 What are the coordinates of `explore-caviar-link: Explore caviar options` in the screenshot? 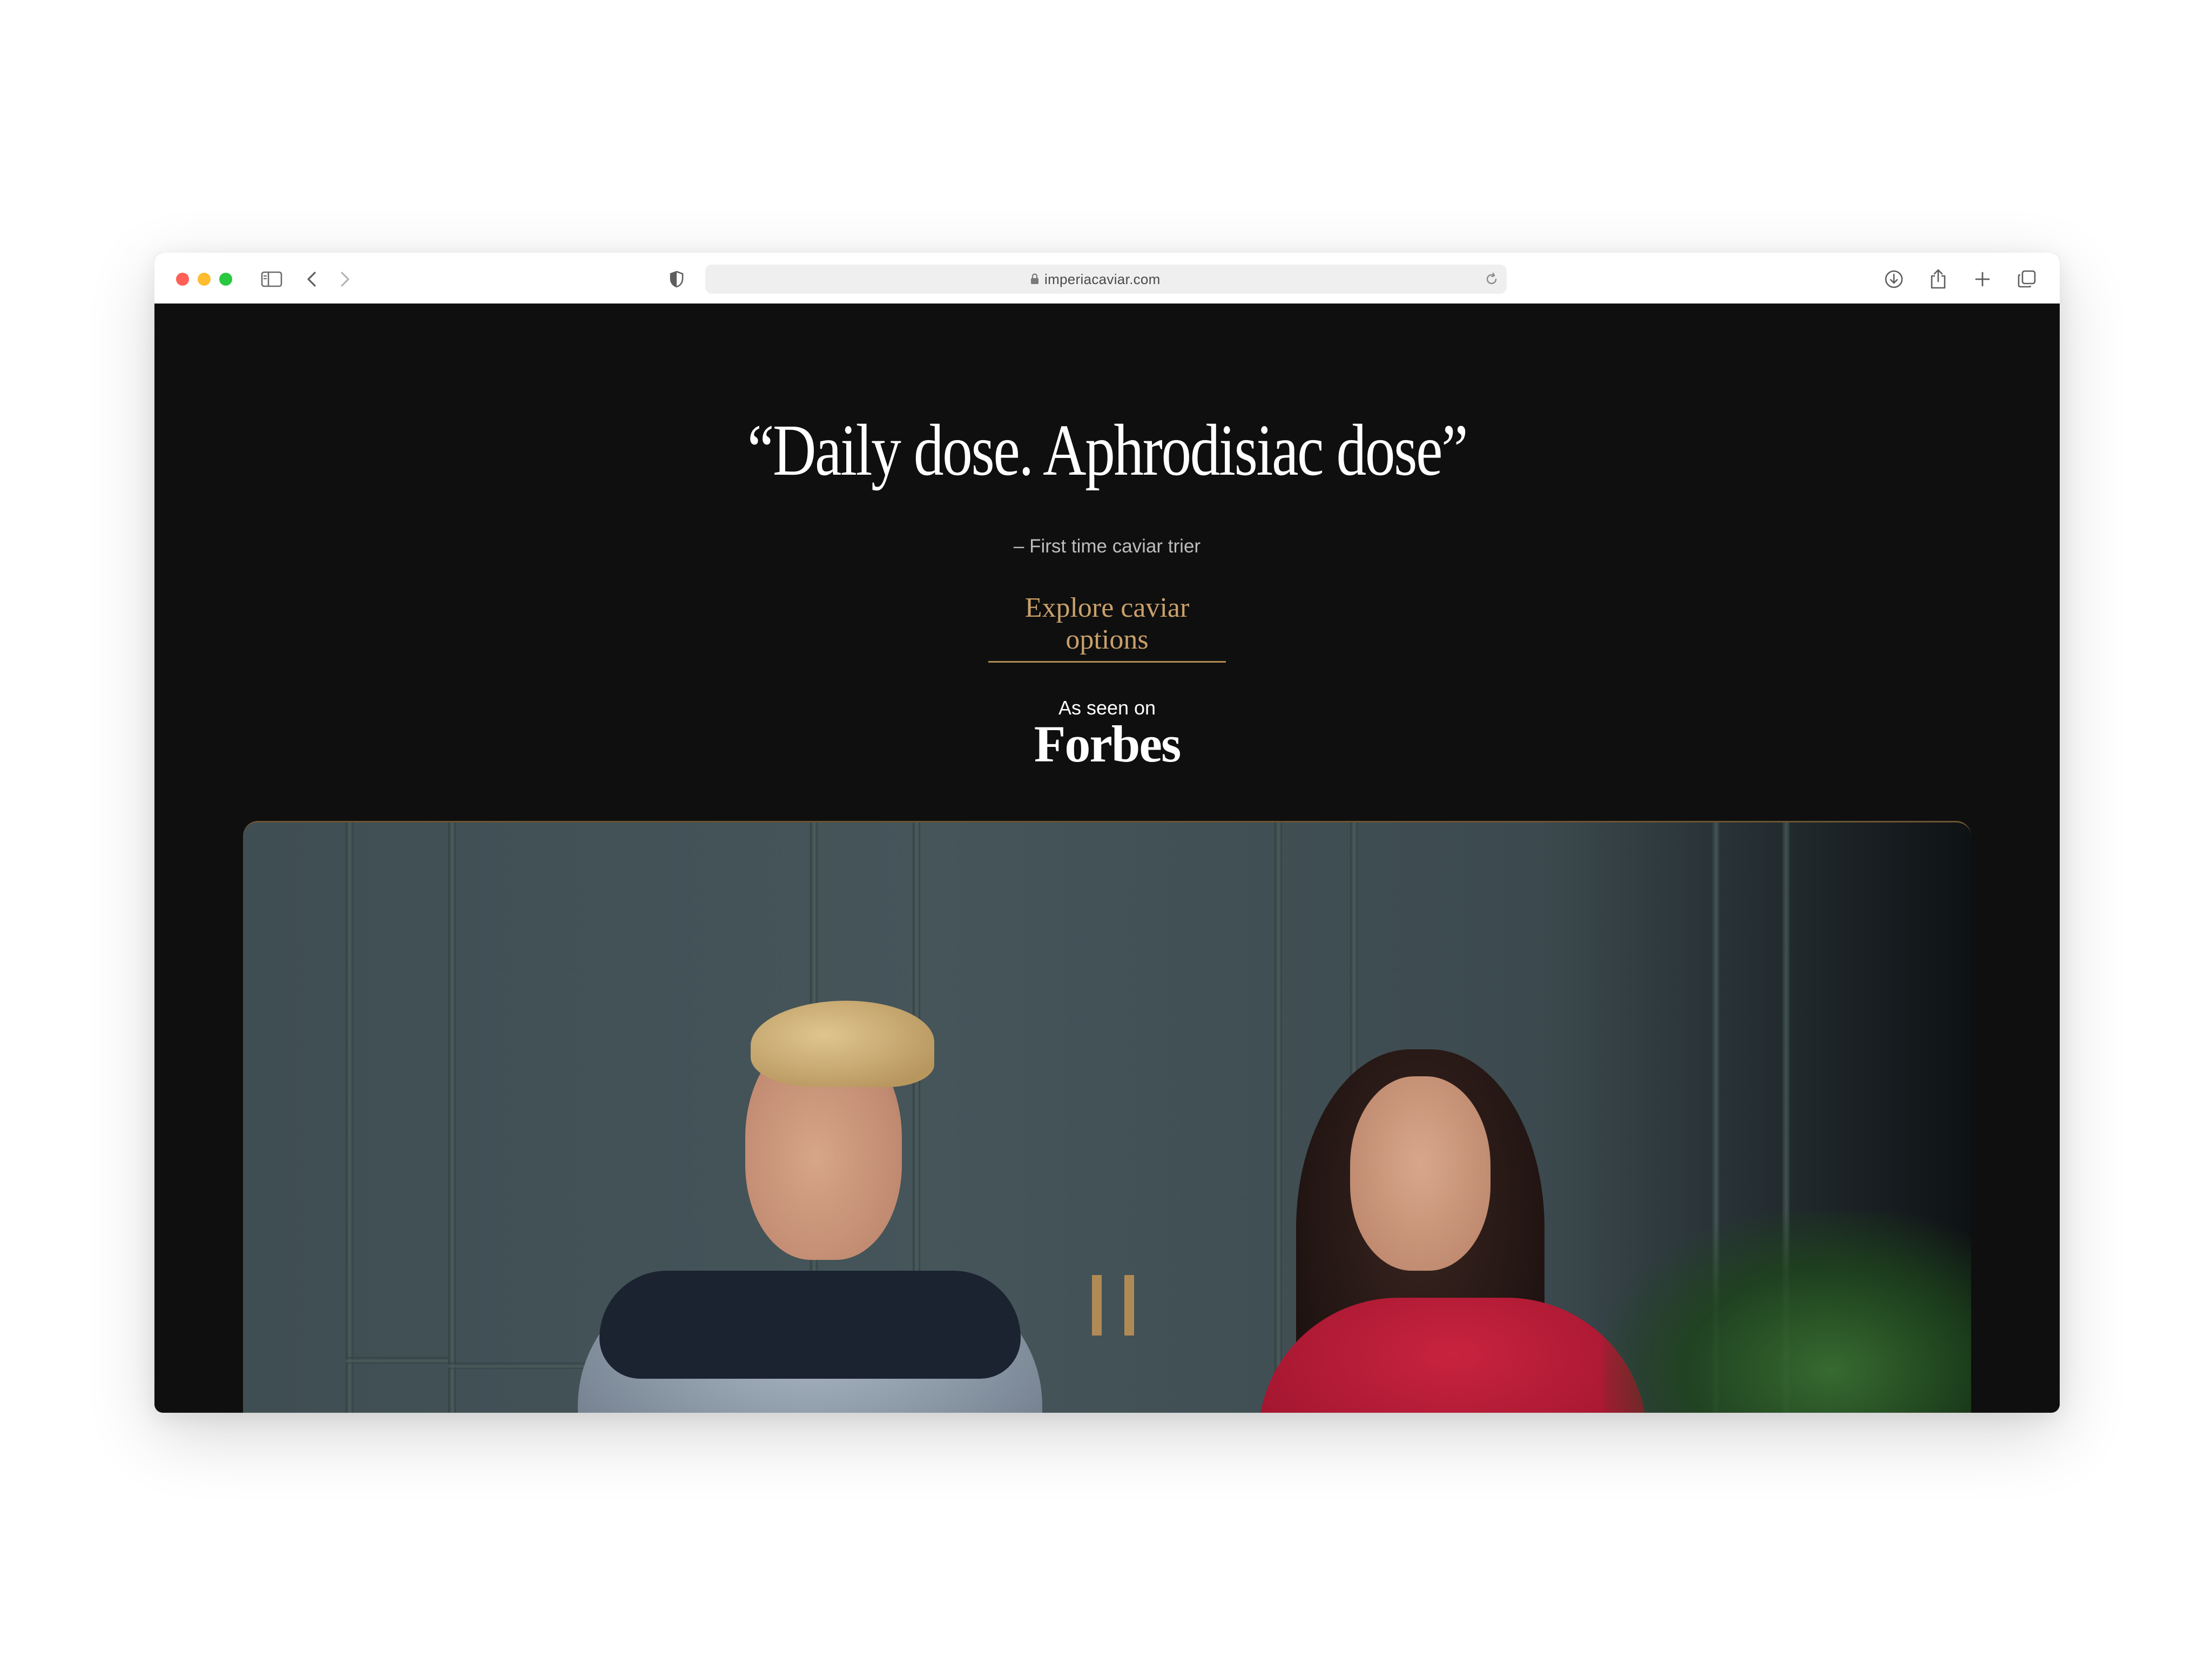 It's located at (1107, 627).